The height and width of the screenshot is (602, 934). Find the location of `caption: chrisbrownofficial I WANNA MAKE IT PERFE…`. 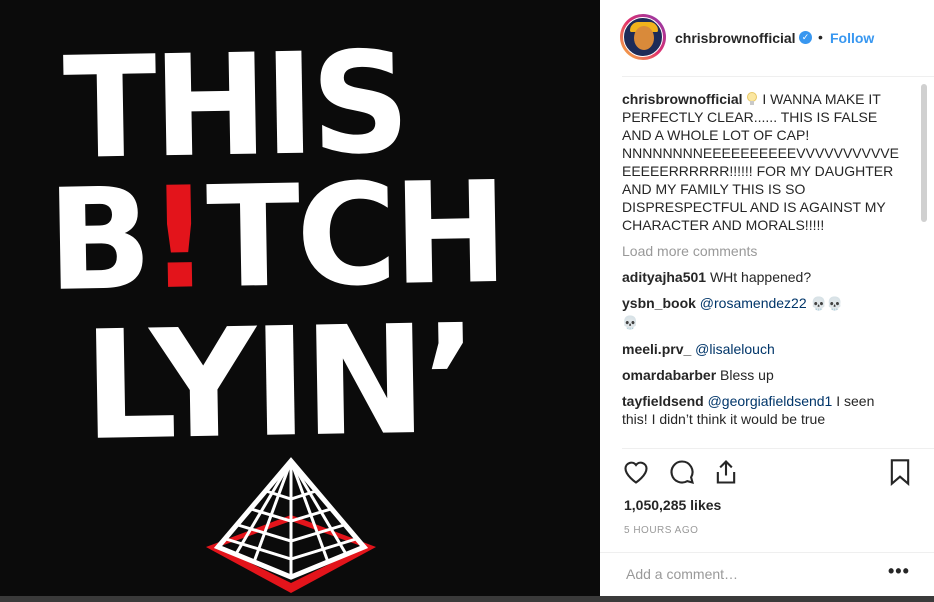

caption: chrisbrownofficial I WANNA MAKE IT PERFE… is located at coordinates (762, 162).